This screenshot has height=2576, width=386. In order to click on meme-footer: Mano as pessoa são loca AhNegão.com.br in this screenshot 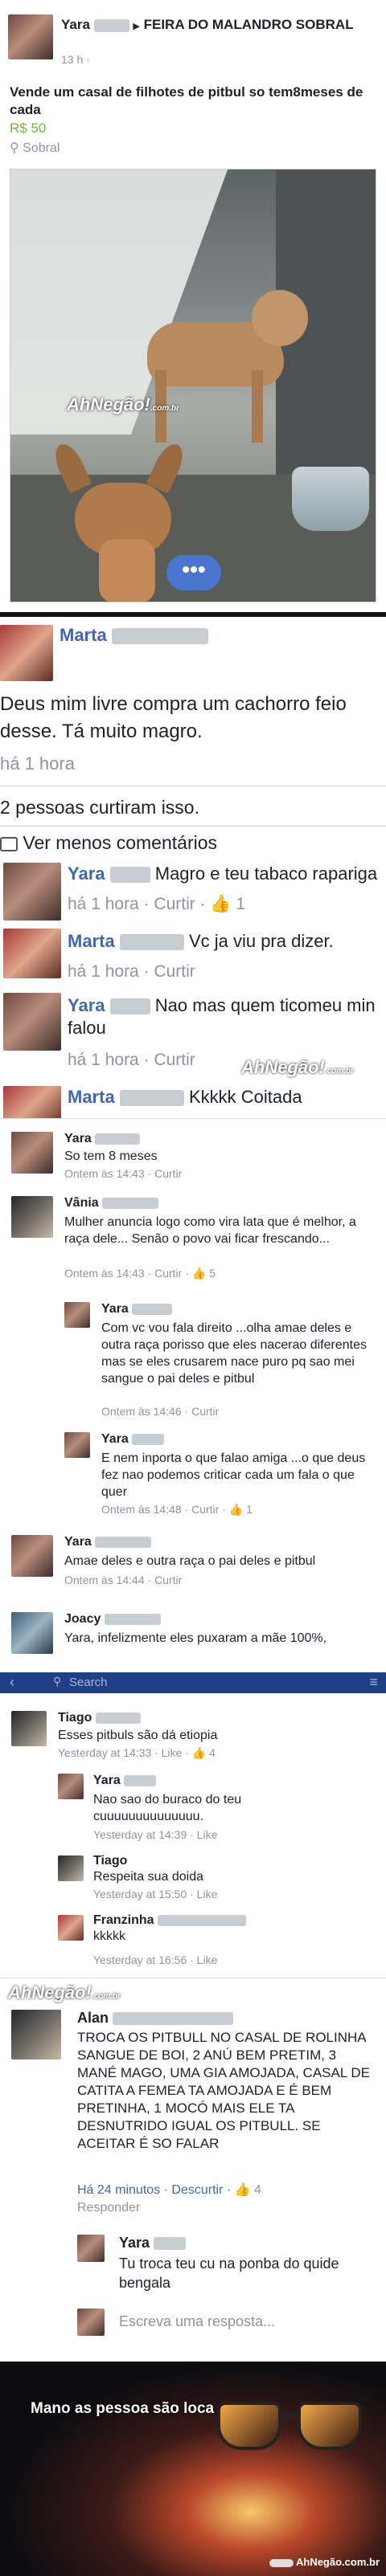, I will do `click(193, 2469)`.